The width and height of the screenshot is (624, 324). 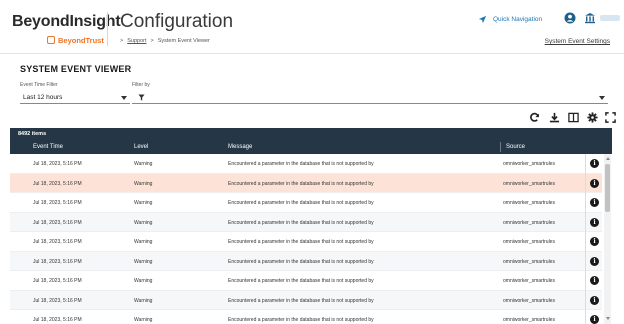 What do you see at coordinates (124, 98) in the screenshot?
I see `chevron-down-icon` at bounding box center [124, 98].